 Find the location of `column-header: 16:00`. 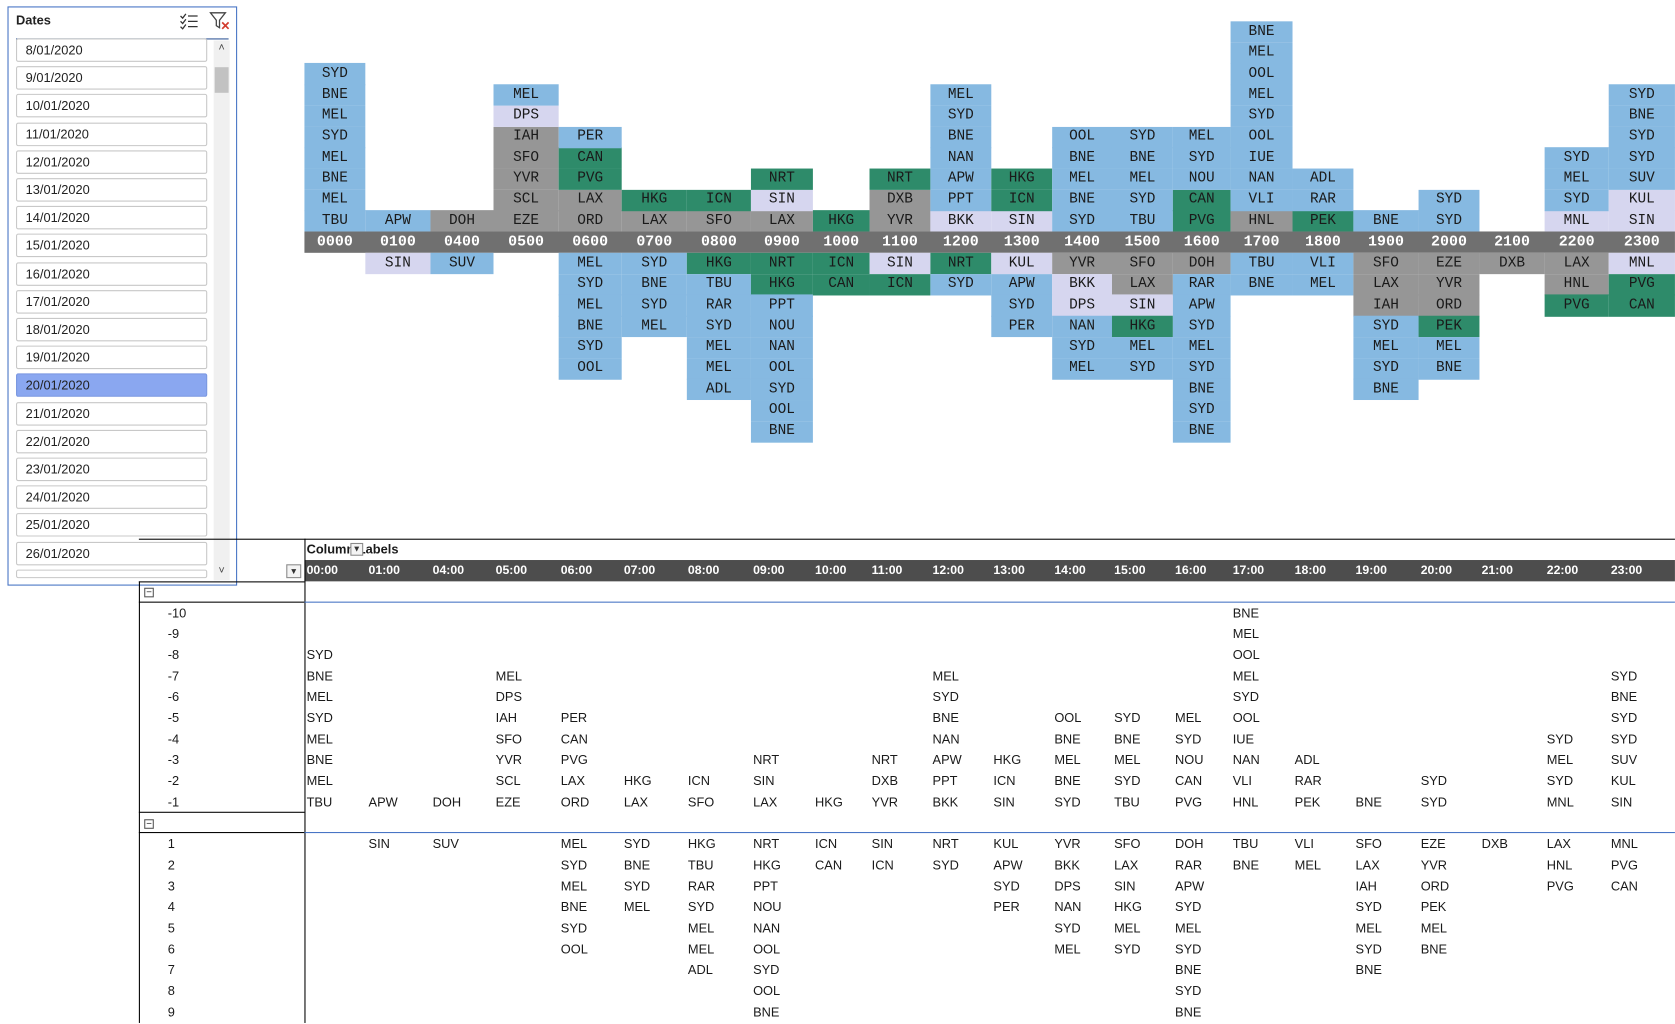

column-header: 16:00 is located at coordinates (1191, 571).